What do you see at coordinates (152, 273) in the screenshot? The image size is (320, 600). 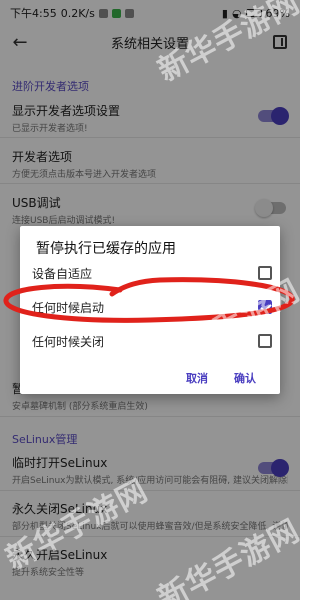 I see `option-adaptive: 设备自适应` at bounding box center [152, 273].